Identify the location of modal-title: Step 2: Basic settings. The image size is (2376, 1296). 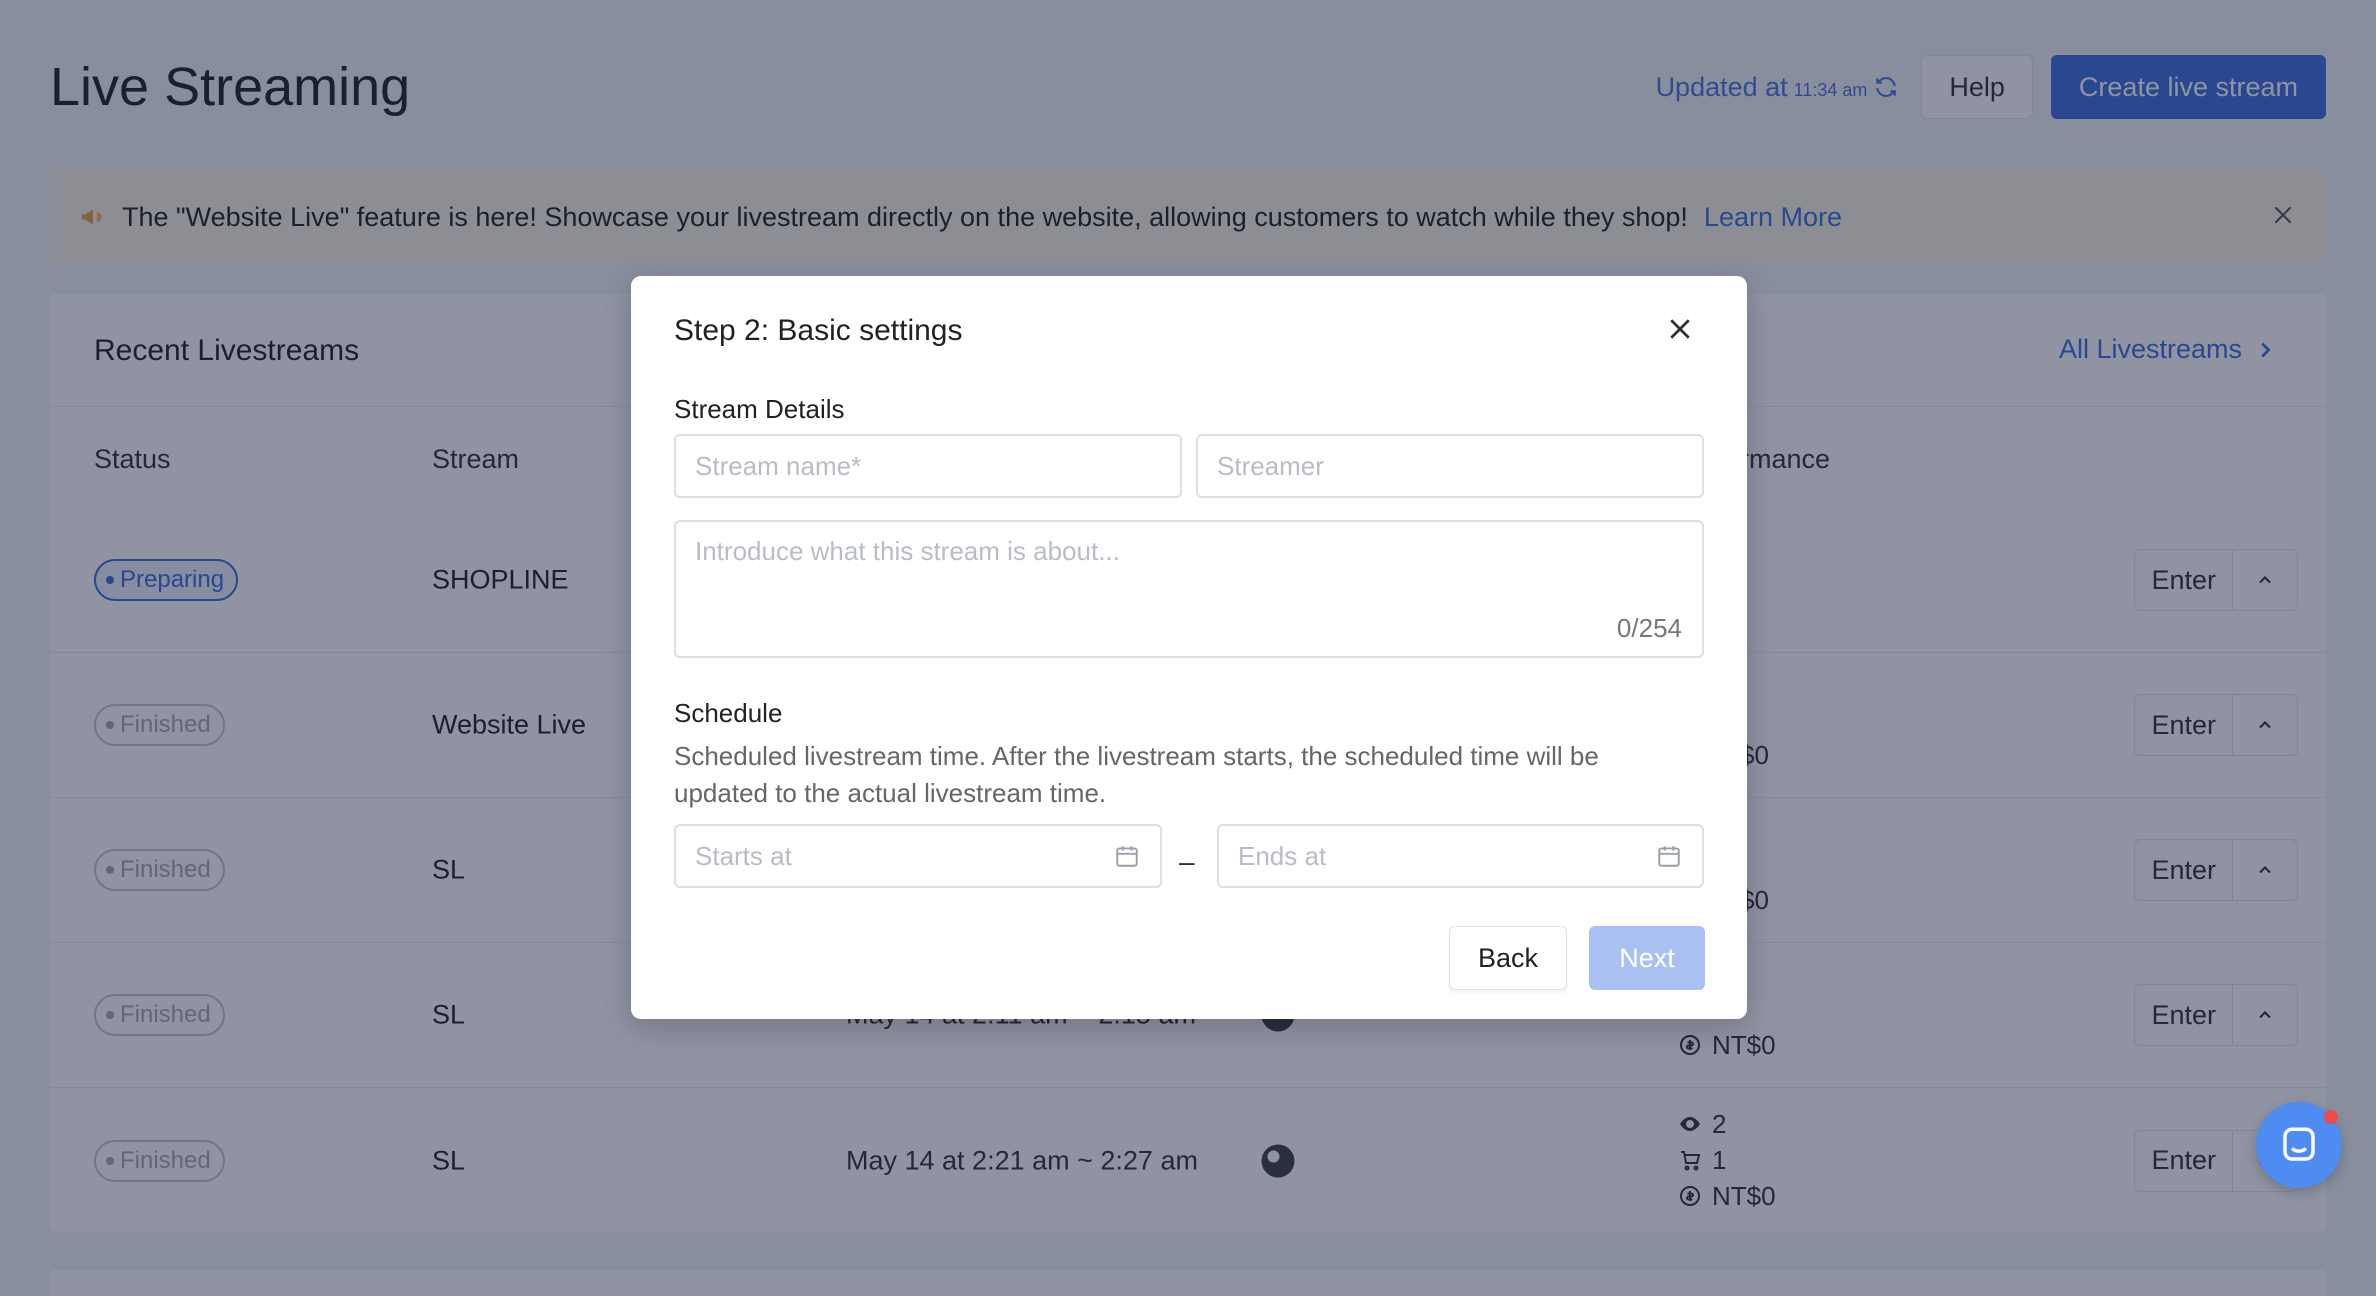
(818, 330).